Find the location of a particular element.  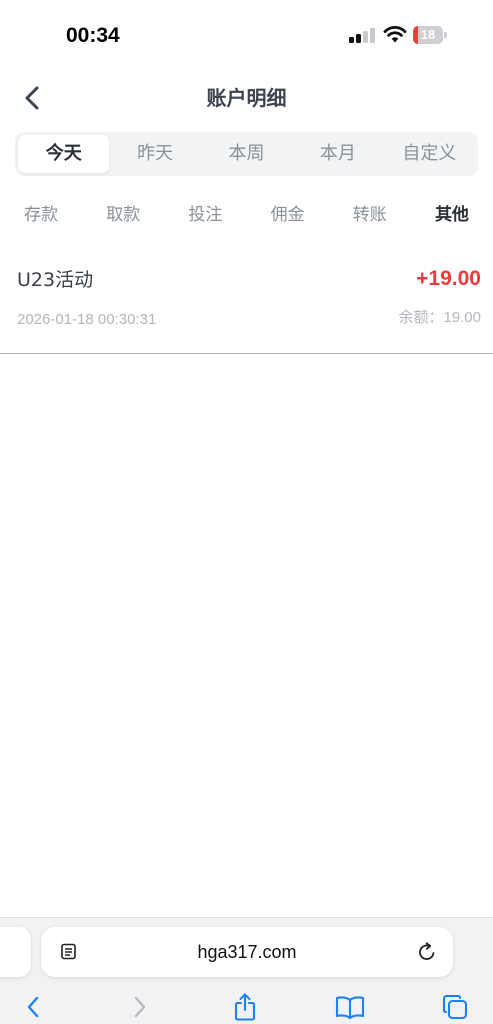

tab-bet: 投注 is located at coordinates (205, 215).